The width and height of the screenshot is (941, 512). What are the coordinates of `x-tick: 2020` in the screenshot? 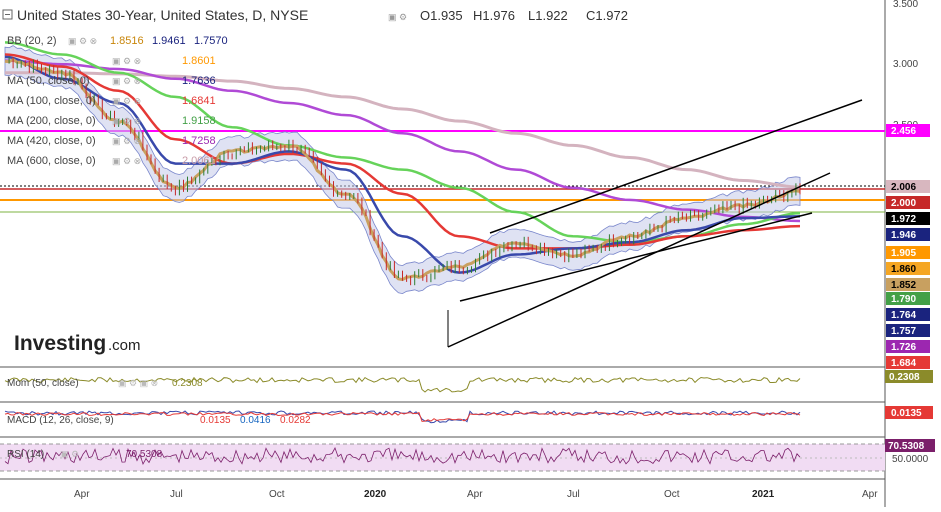 It's located at (375, 494).